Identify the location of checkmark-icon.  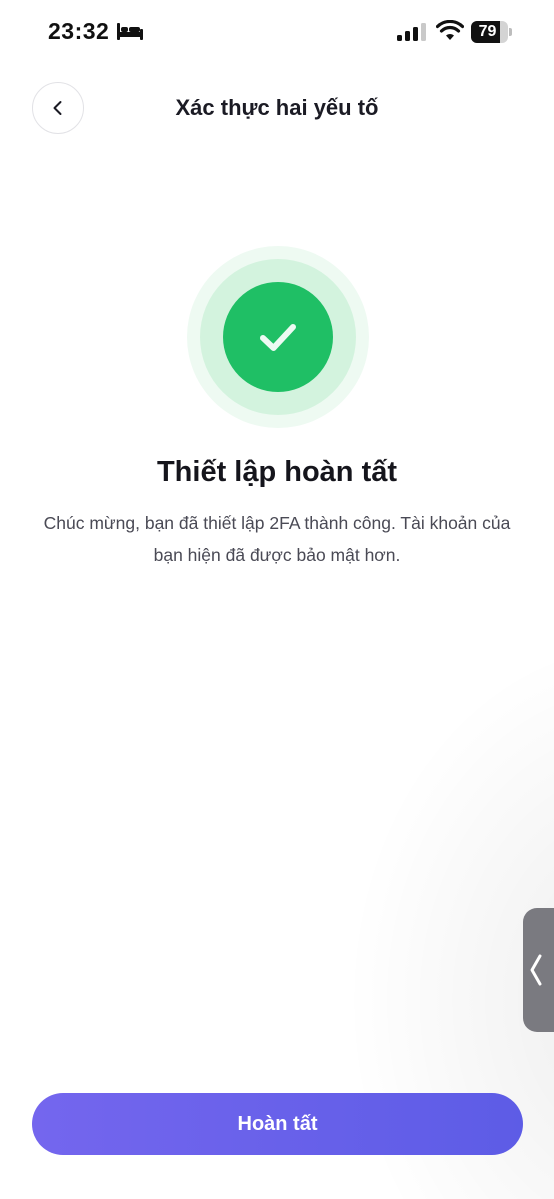
(278, 337).